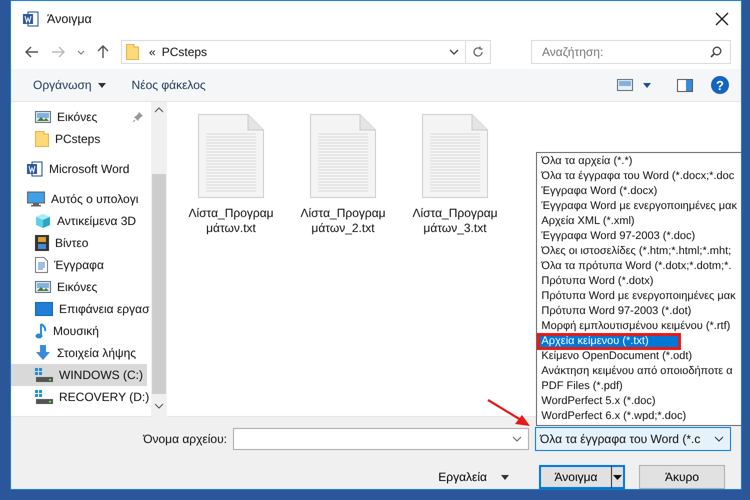 Image resolution: width=750 pixels, height=500 pixels. Describe the element at coordinates (79, 221) in the screenshot. I see `sidebar-item: Αντικείμενα 3D` at that location.